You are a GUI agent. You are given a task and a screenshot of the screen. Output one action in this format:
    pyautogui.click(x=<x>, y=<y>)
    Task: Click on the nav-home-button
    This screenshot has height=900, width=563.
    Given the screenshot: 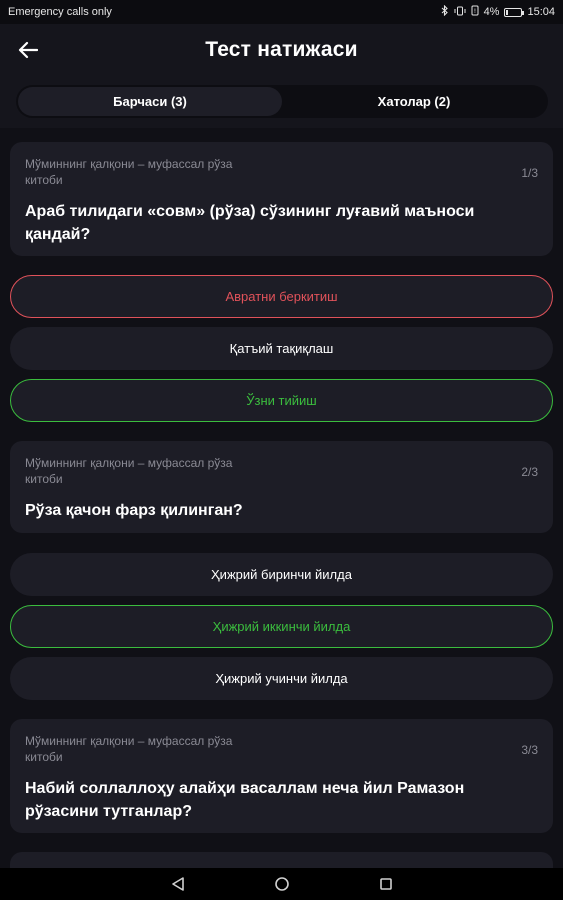 What is the action you would take?
    pyautogui.click(x=282, y=884)
    